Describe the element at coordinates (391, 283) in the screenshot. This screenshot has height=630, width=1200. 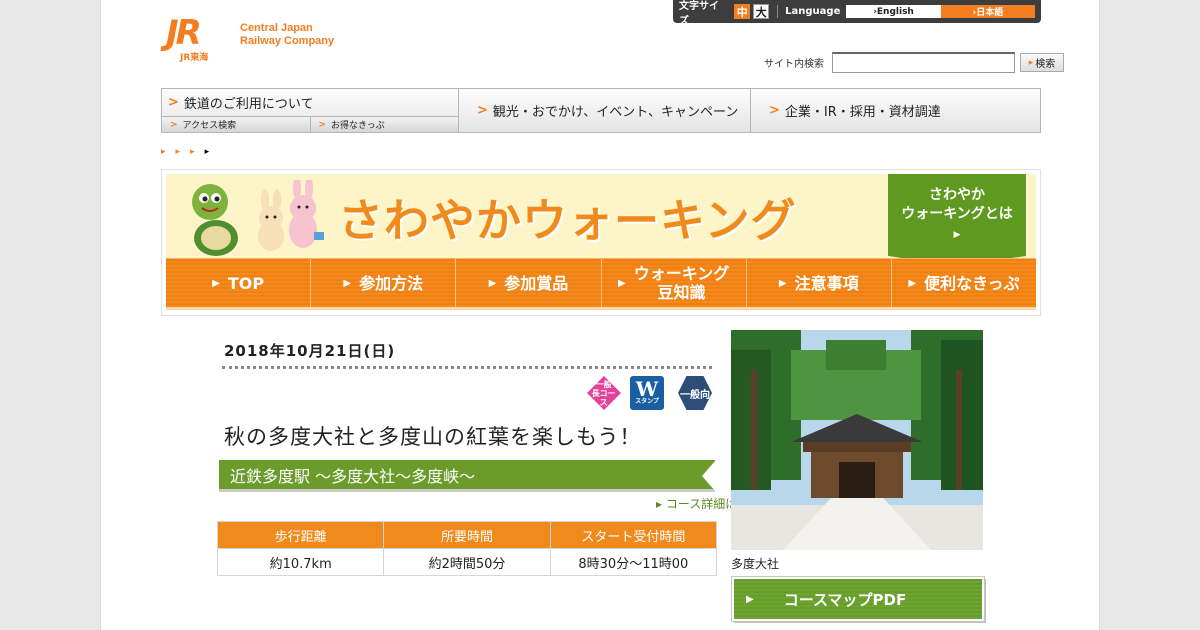
I see `banner-menu-label: 参加方法` at that location.